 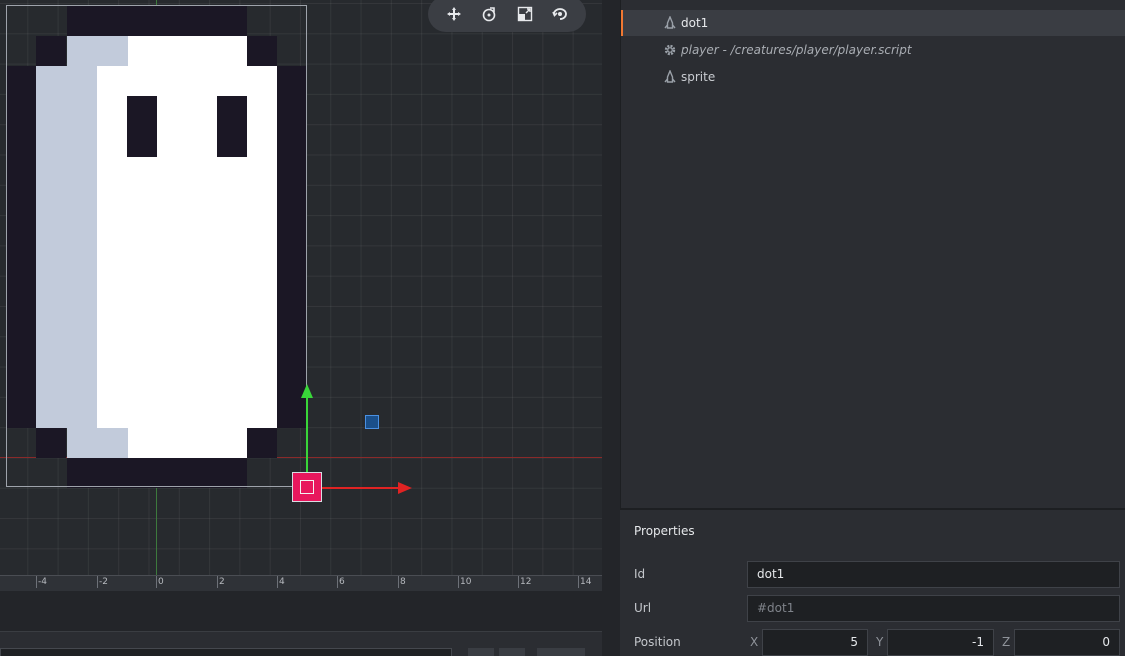 I want to click on gizmo-center-inner, so click(x=307, y=487).